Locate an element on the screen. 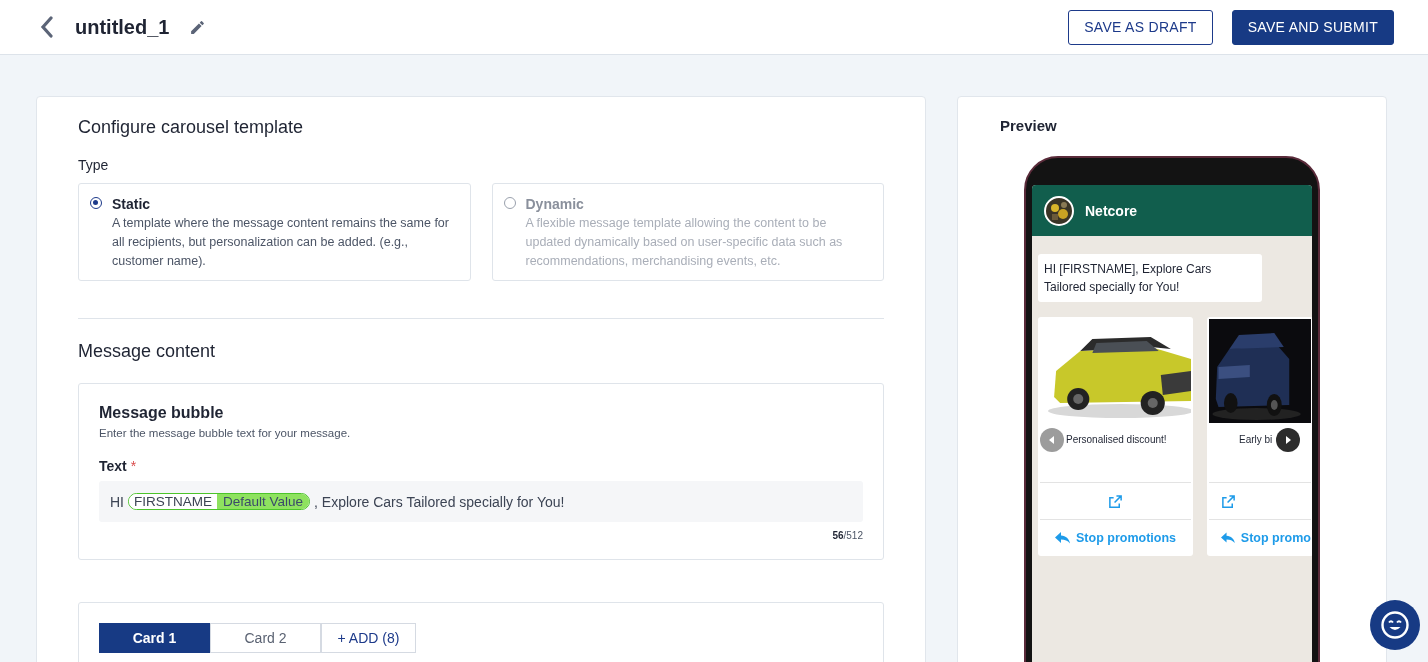 The height and width of the screenshot is (662, 1428). message-text: , Explore Cars Tailored specially for You! is located at coordinates (439, 501).